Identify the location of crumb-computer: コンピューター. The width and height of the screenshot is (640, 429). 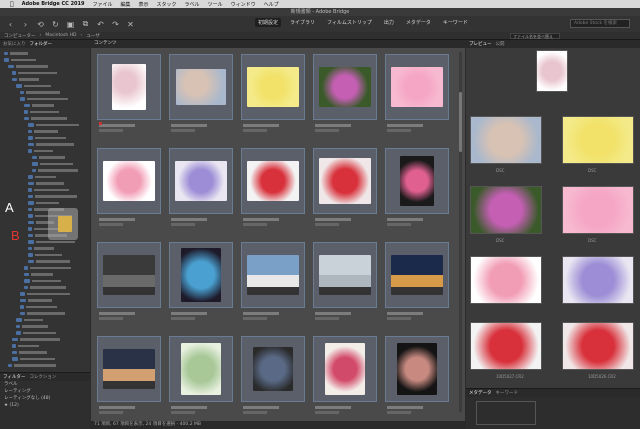
(20, 36).